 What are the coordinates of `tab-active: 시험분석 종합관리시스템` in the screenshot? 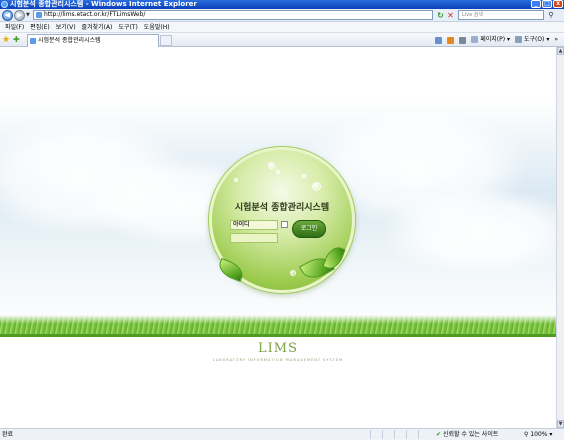 It's located at (93, 40).